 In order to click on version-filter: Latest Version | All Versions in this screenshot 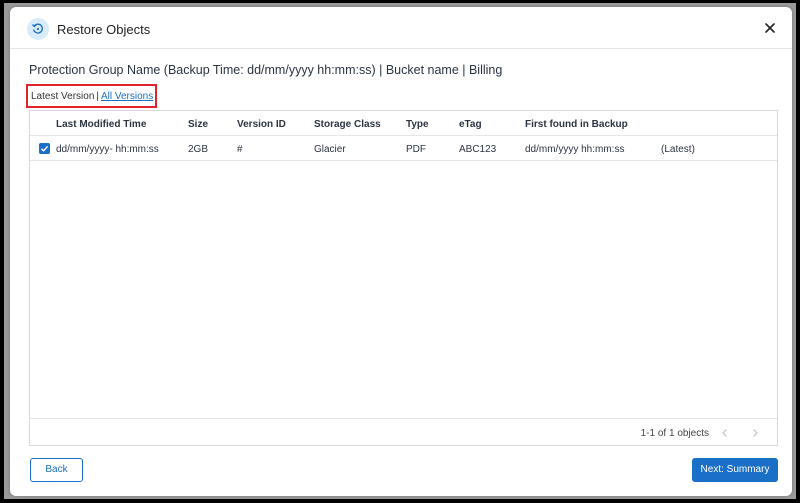, I will do `click(92, 96)`.